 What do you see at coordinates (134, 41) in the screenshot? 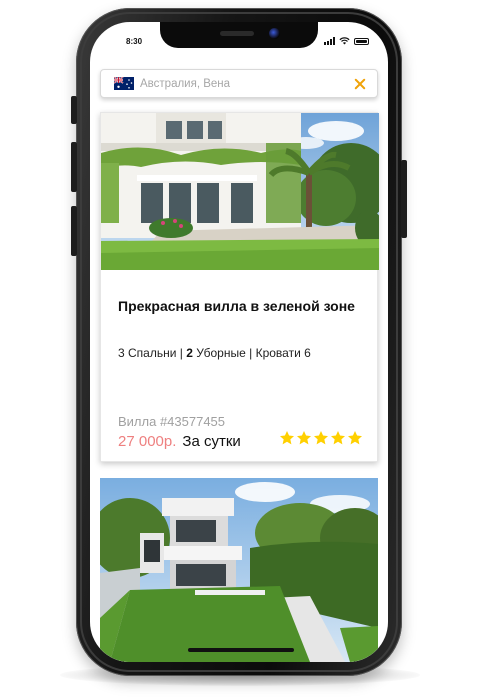
I see `status-time: 8:30` at bounding box center [134, 41].